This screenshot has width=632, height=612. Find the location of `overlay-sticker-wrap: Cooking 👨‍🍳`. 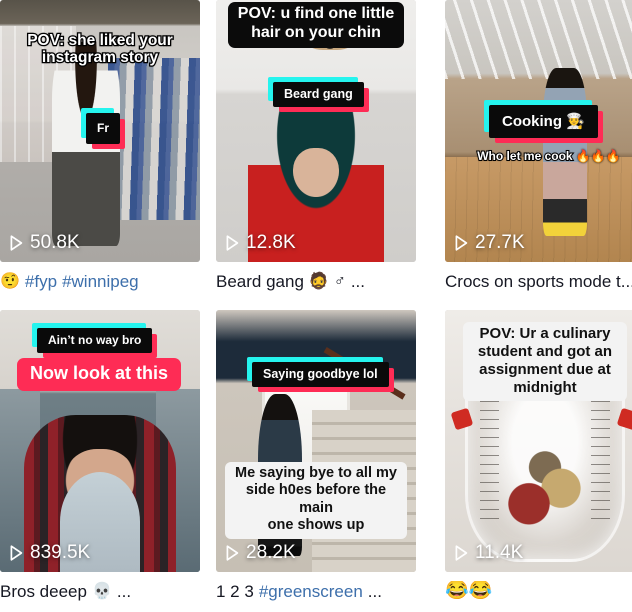

overlay-sticker-wrap: Cooking 👨‍🍳 is located at coordinates (543, 121).